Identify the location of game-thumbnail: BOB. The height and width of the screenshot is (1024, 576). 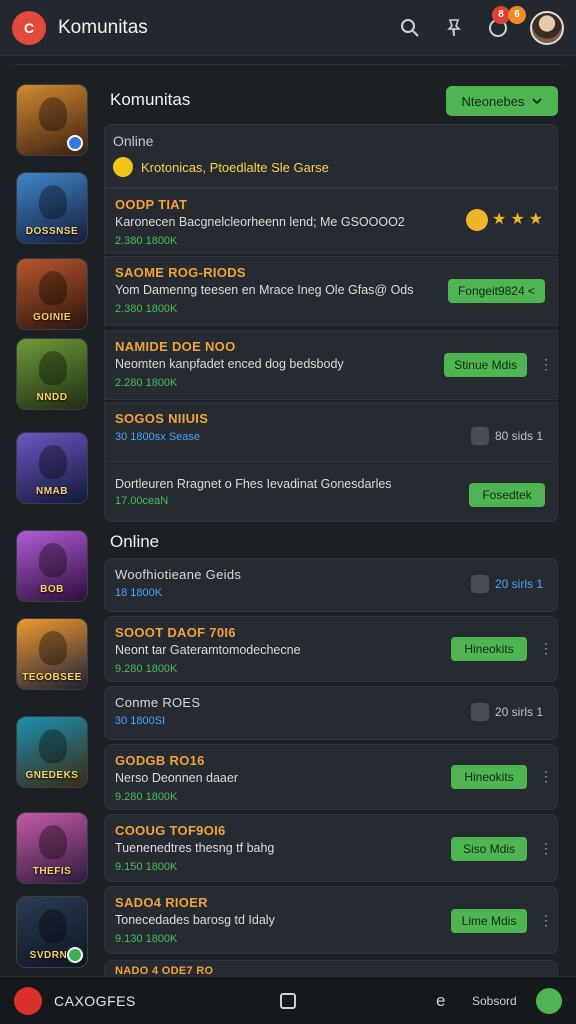
(52, 566).